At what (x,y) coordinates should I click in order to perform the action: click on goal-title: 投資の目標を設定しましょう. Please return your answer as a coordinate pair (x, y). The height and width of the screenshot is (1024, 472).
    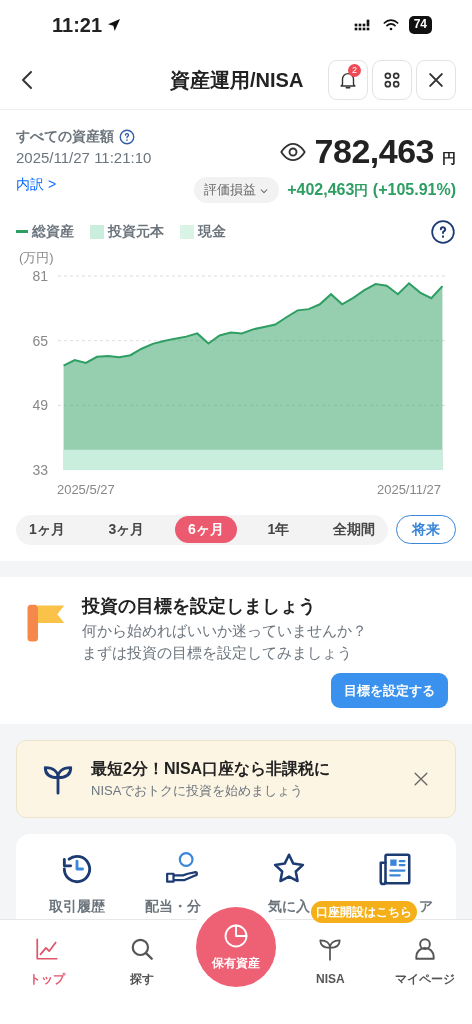
    Looking at the image, I should click on (199, 606).